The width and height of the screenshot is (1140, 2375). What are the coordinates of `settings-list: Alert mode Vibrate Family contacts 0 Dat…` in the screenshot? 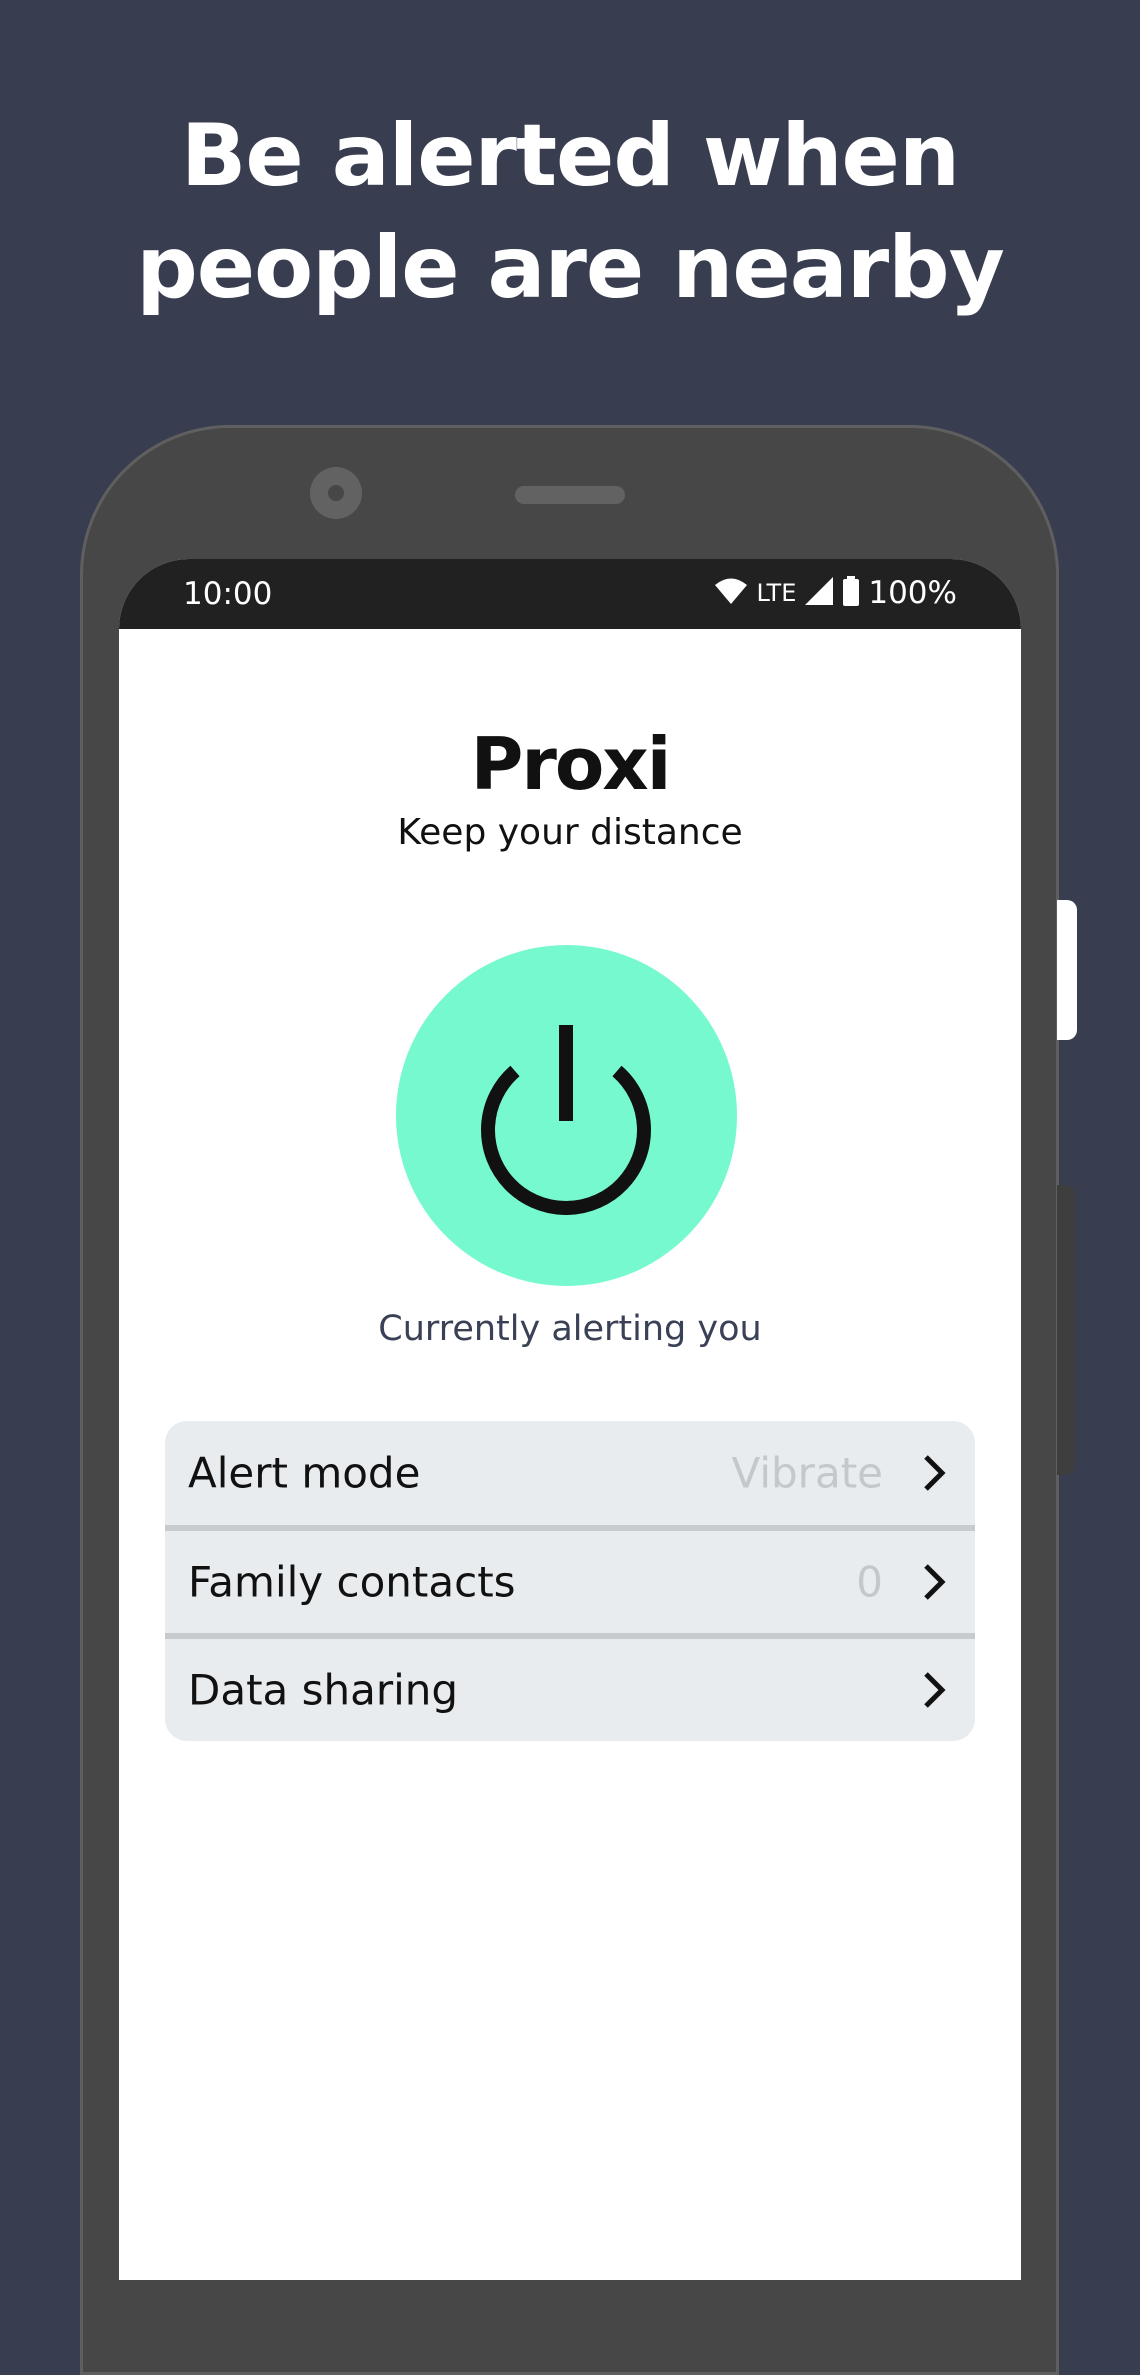 It's located at (570, 1581).